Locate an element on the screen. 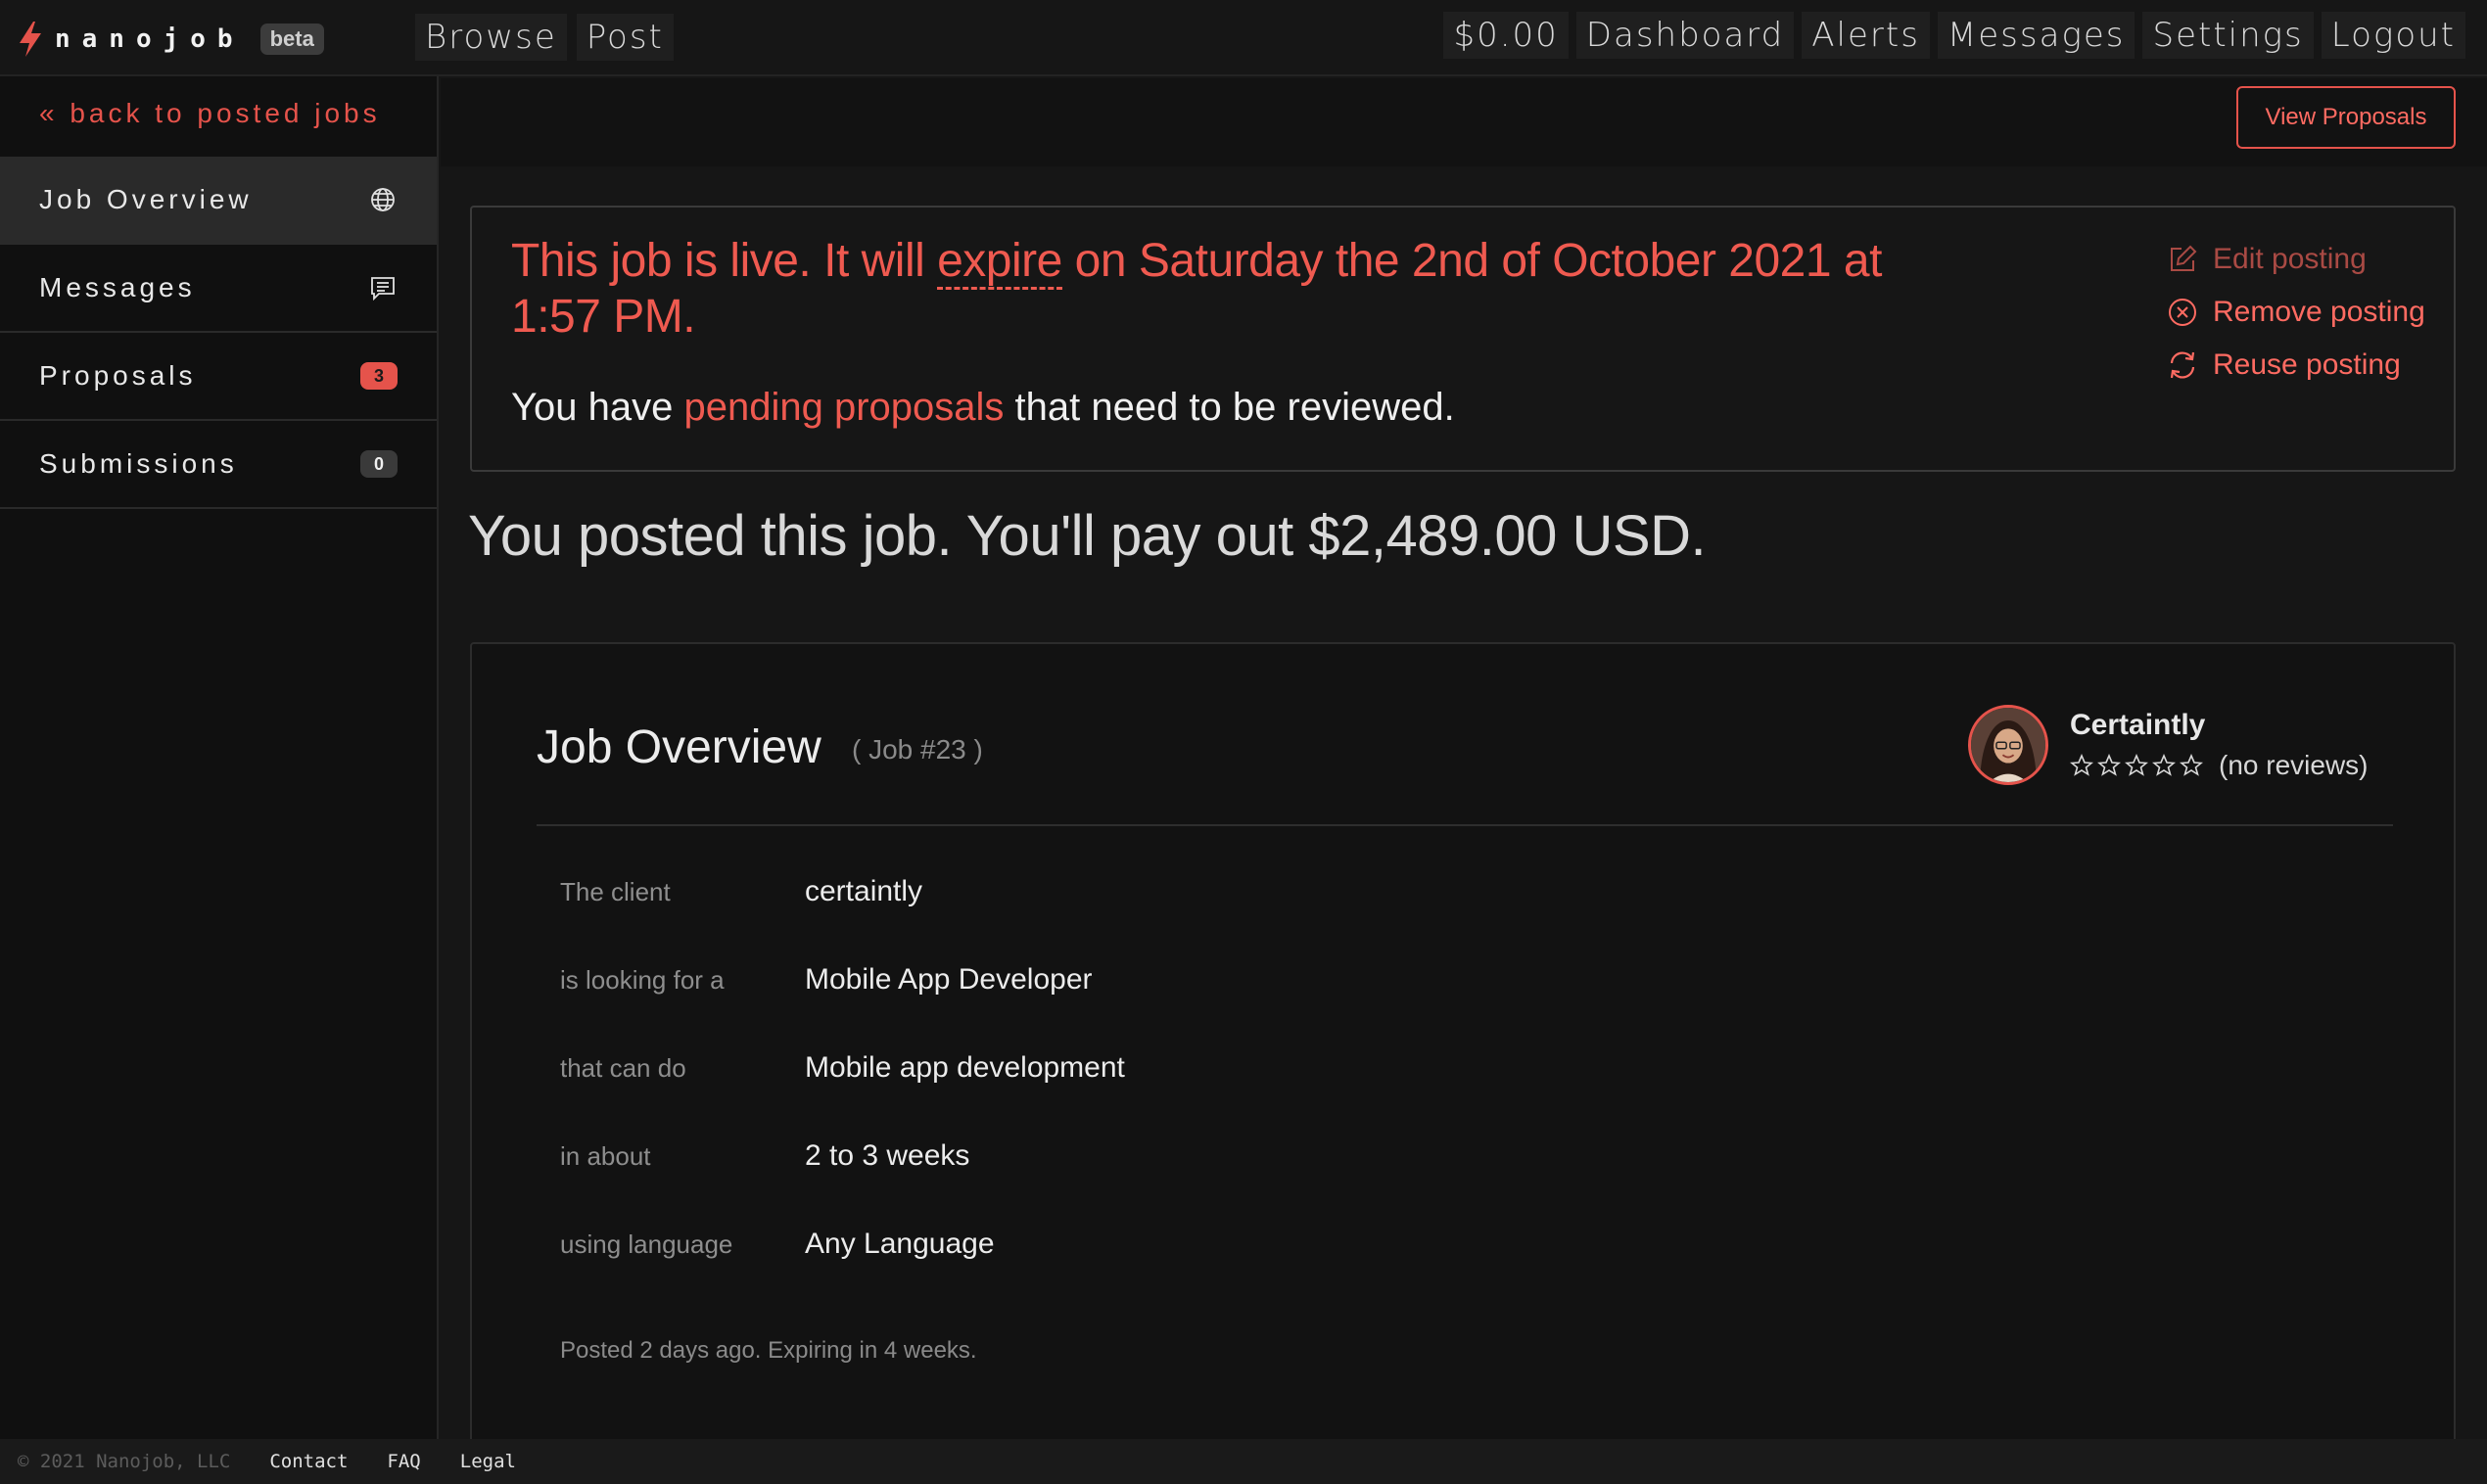  copyright: © 2021 Nanojob, LLC is located at coordinates (124, 1461).